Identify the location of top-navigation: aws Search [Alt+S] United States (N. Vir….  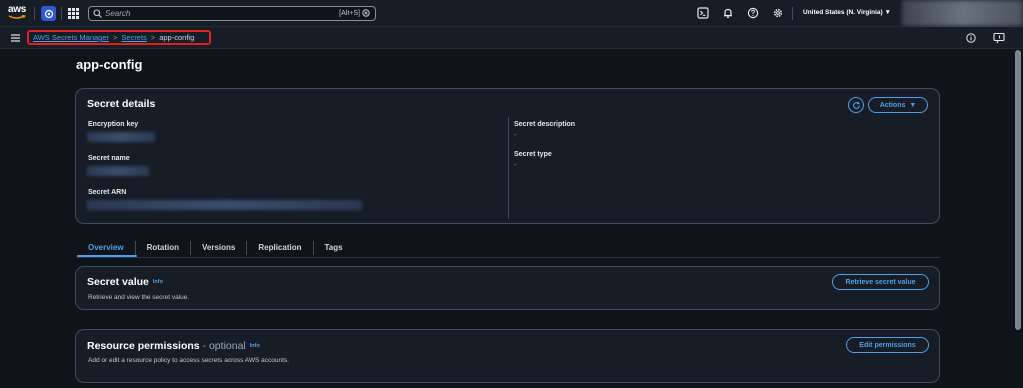
(511, 13).